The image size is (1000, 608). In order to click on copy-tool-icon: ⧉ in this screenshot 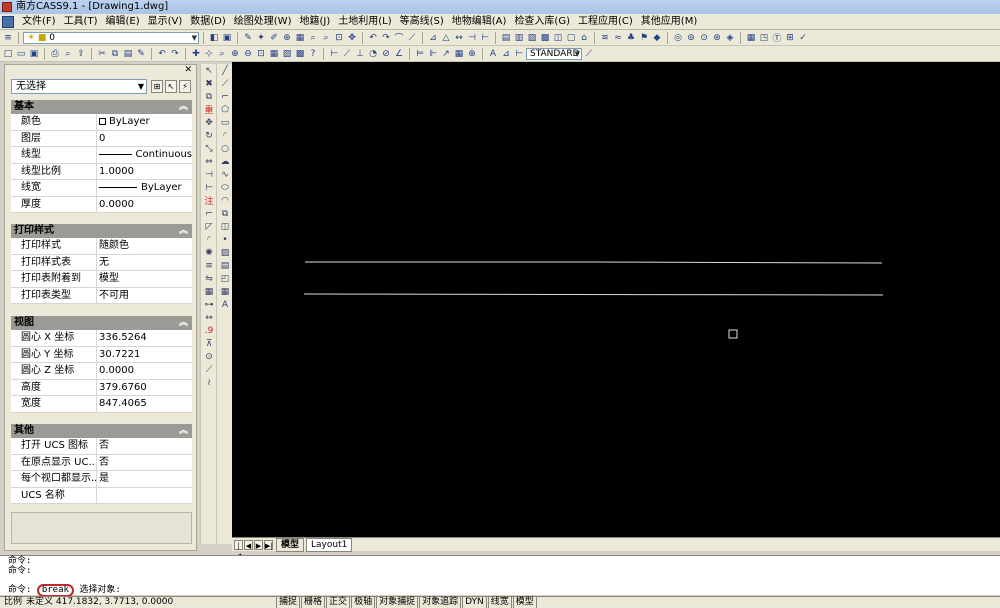, I will do `click(209, 96)`.